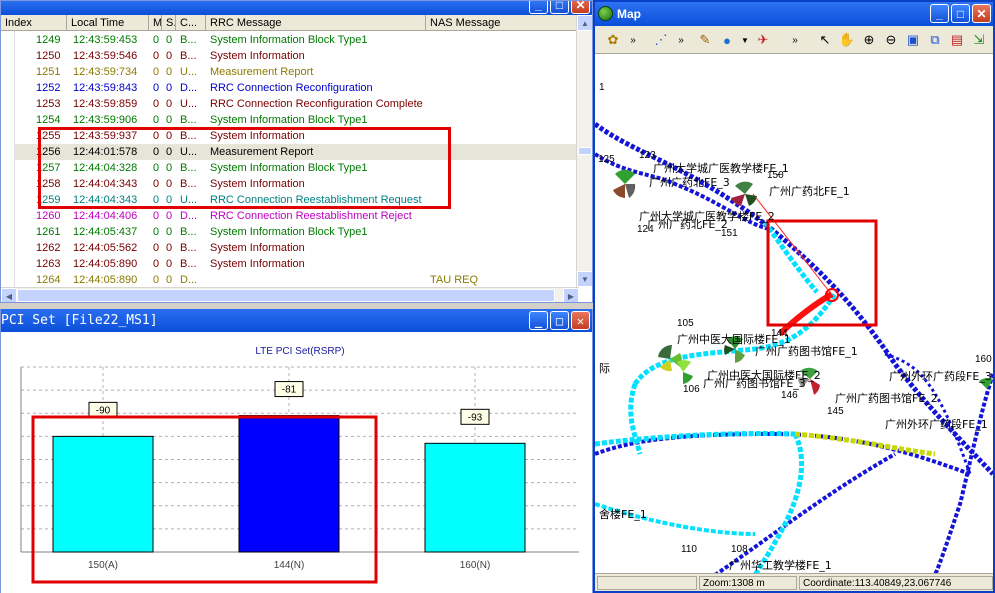 The height and width of the screenshot is (593, 995). What do you see at coordinates (727, 40) in the screenshot?
I see `globe-layer-icon: ●` at bounding box center [727, 40].